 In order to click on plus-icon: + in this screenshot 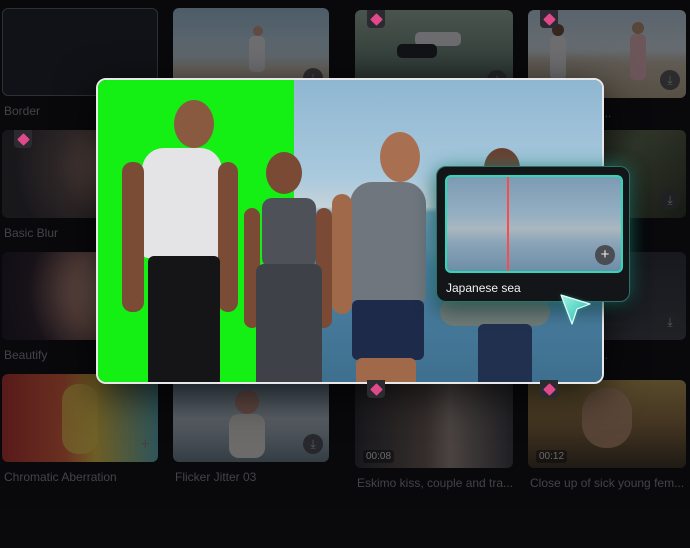, I will do `click(145, 445)`.